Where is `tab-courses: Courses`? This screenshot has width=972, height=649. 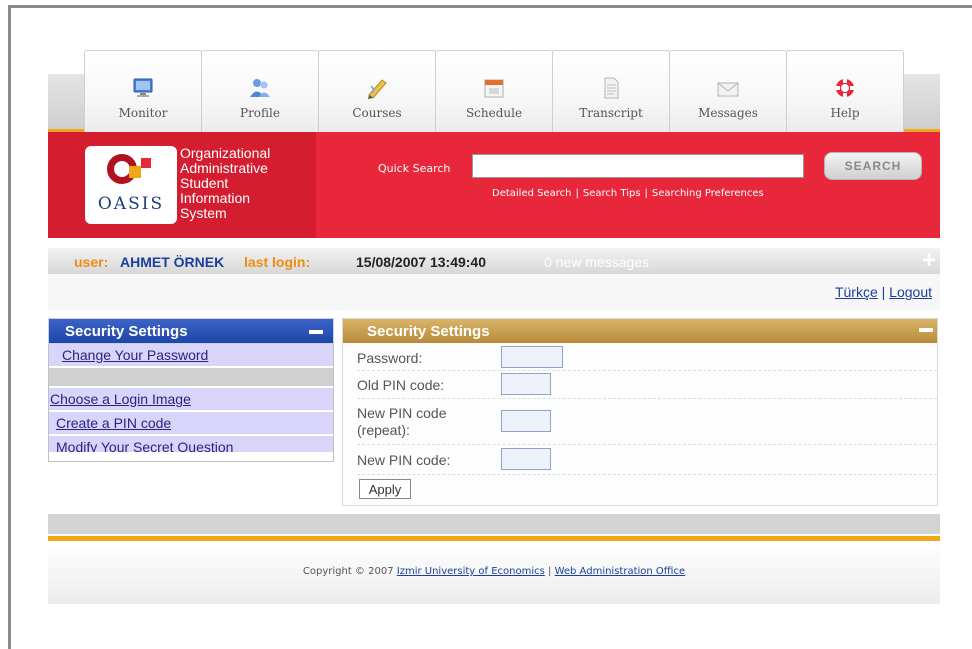
tab-courses: Courses is located at coordinates (377, 91).